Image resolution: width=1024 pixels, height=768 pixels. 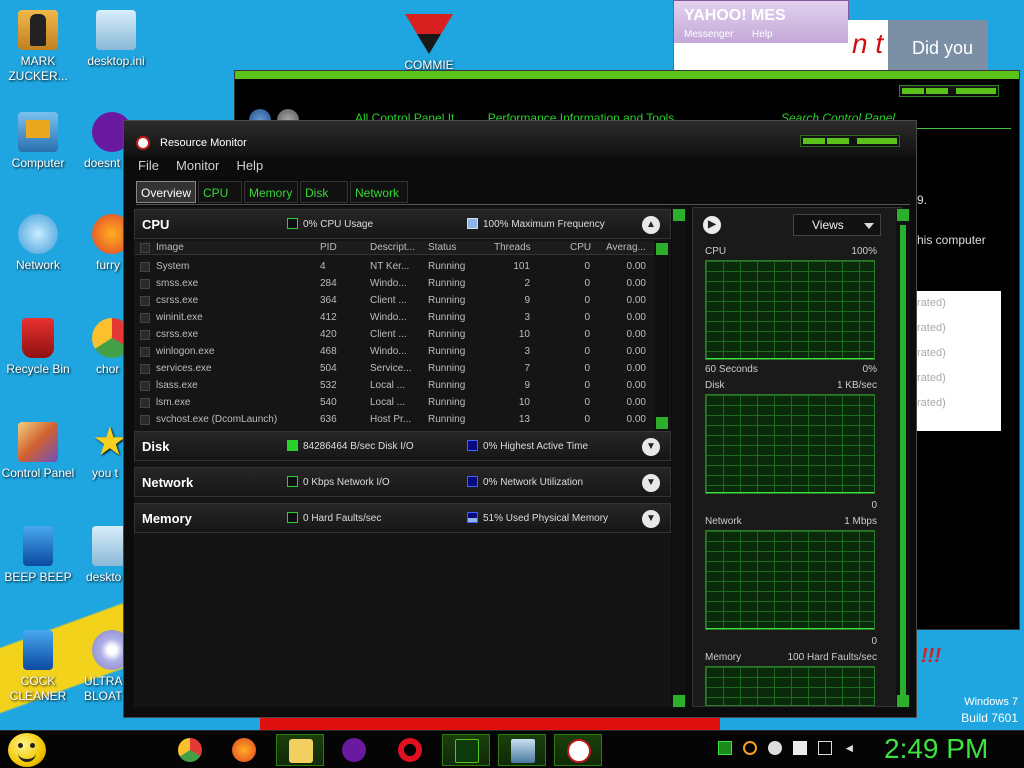 What do you see at coordinates (679, 459) in the screenshot?
I see `panel-scrollbar` at bounding box center [679, 459].